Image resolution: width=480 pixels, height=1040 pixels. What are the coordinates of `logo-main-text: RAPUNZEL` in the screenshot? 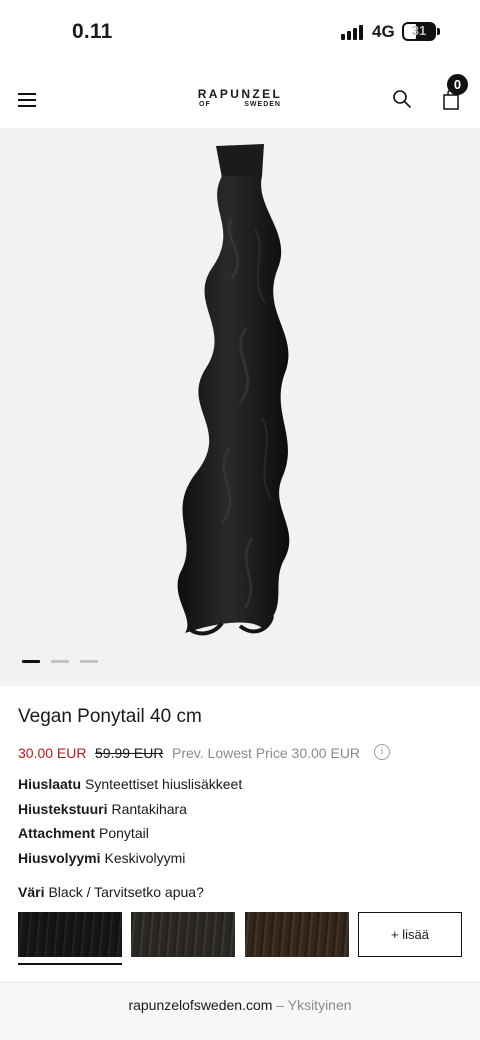 It's located at (240, 94).